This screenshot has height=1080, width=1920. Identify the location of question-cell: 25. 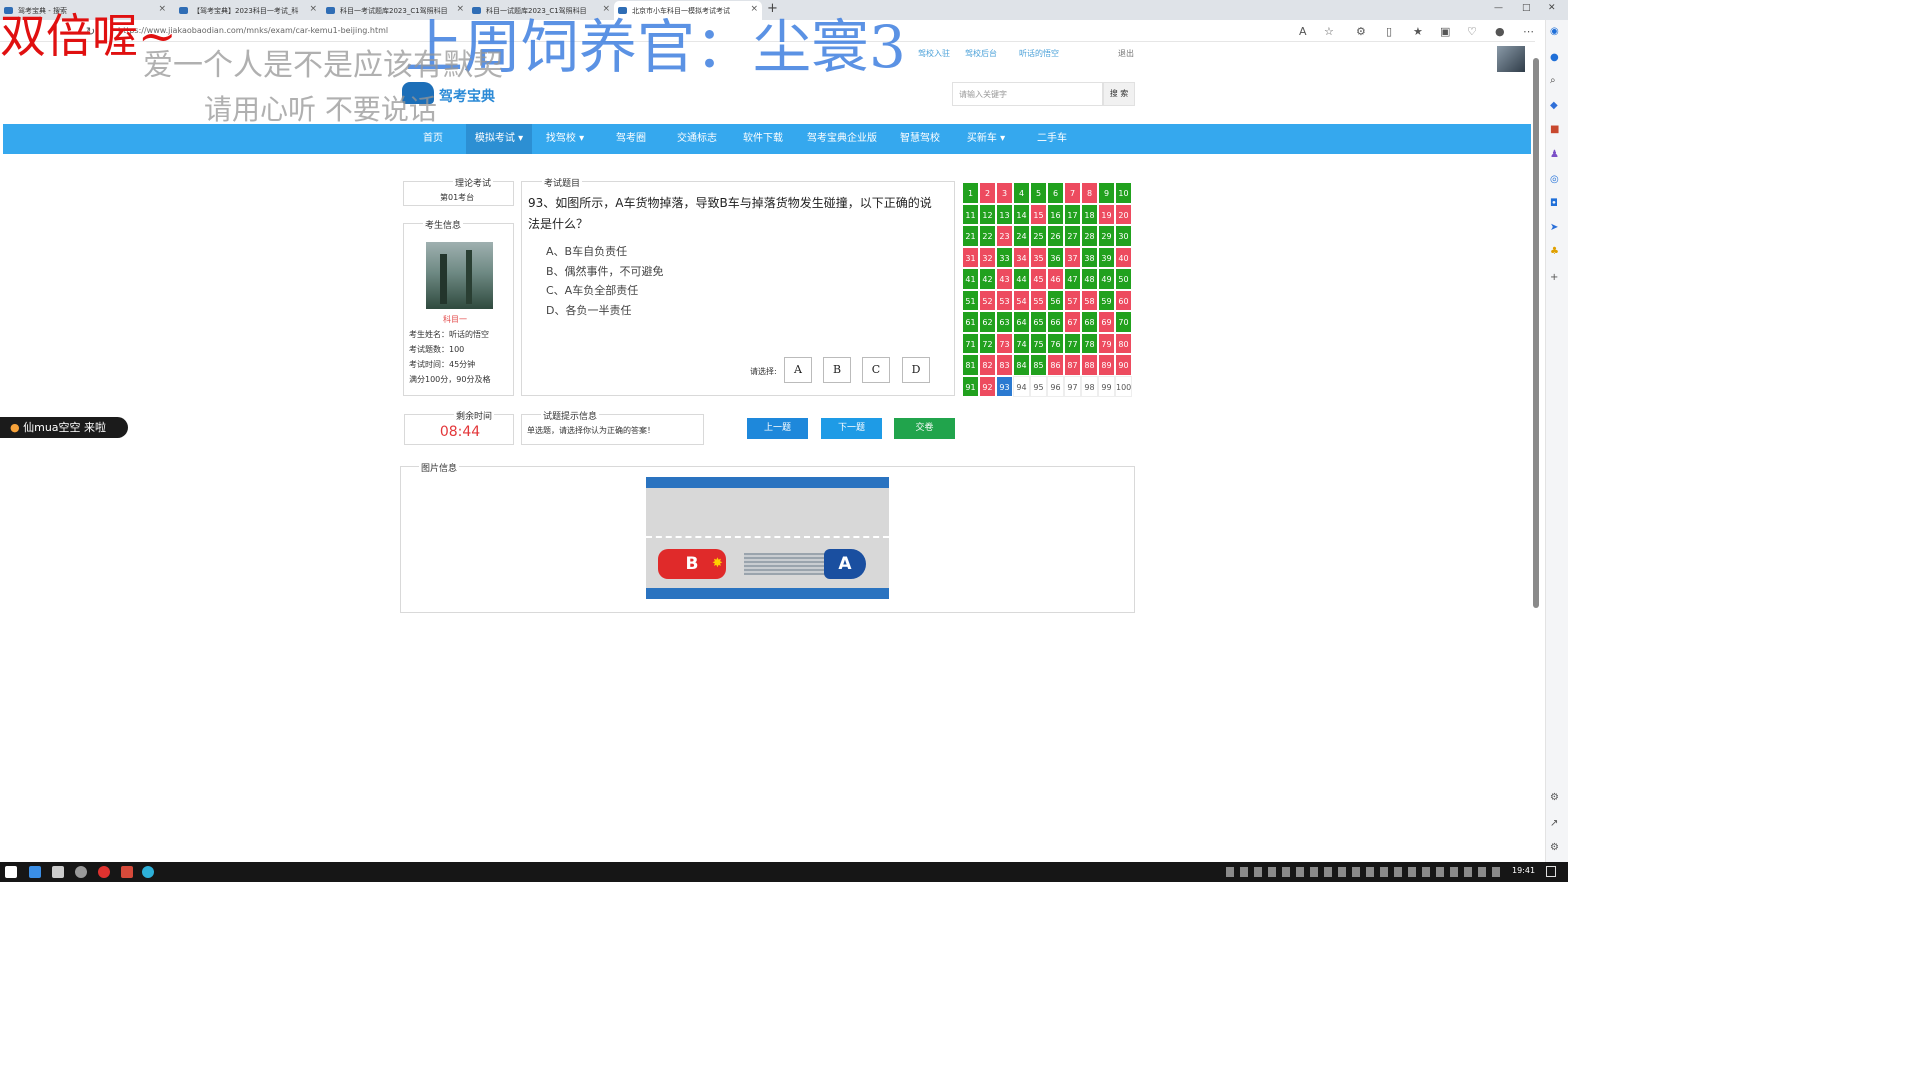
(1038, 236).